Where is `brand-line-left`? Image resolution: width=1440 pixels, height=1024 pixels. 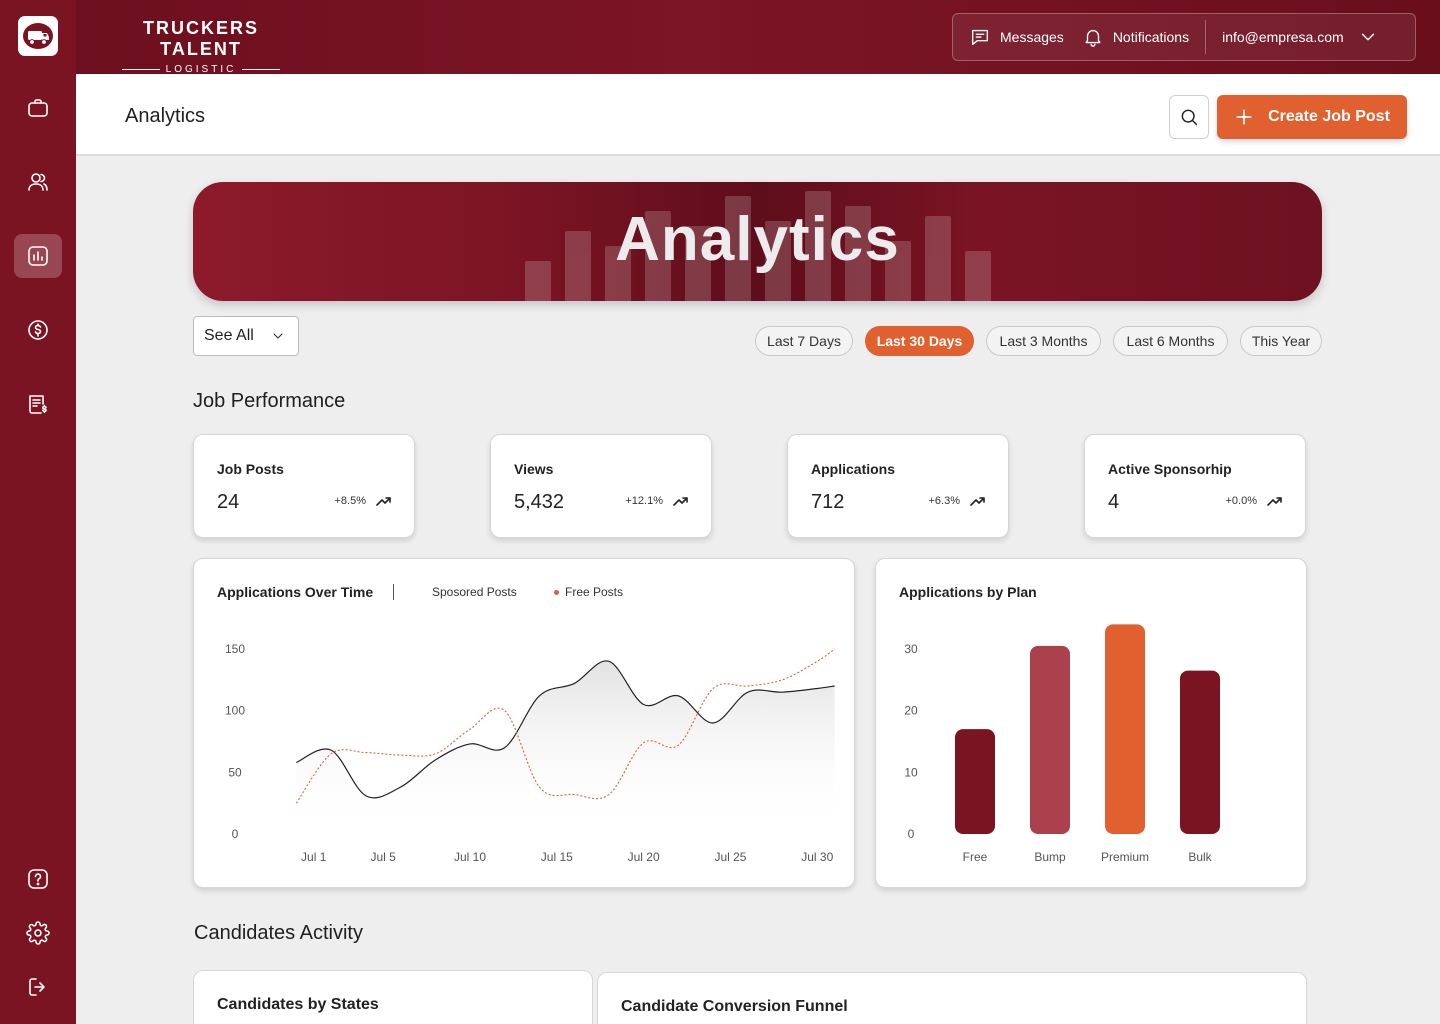 brand-line-left is located at coordinates (140, 69).